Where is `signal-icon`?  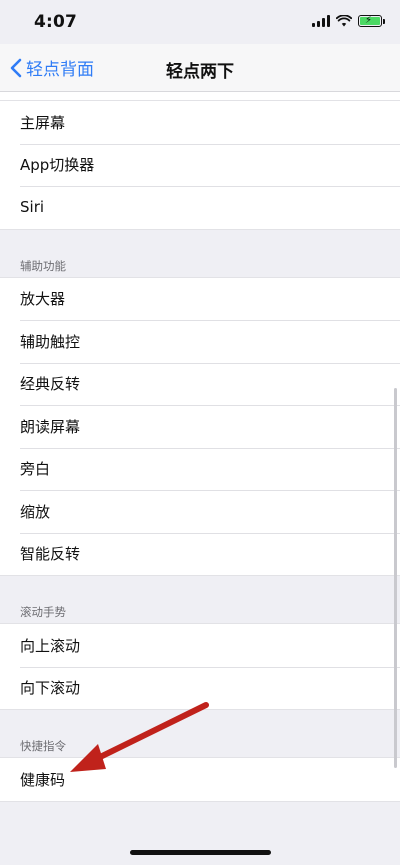
signal-icon is located at coordinates (321, 21).